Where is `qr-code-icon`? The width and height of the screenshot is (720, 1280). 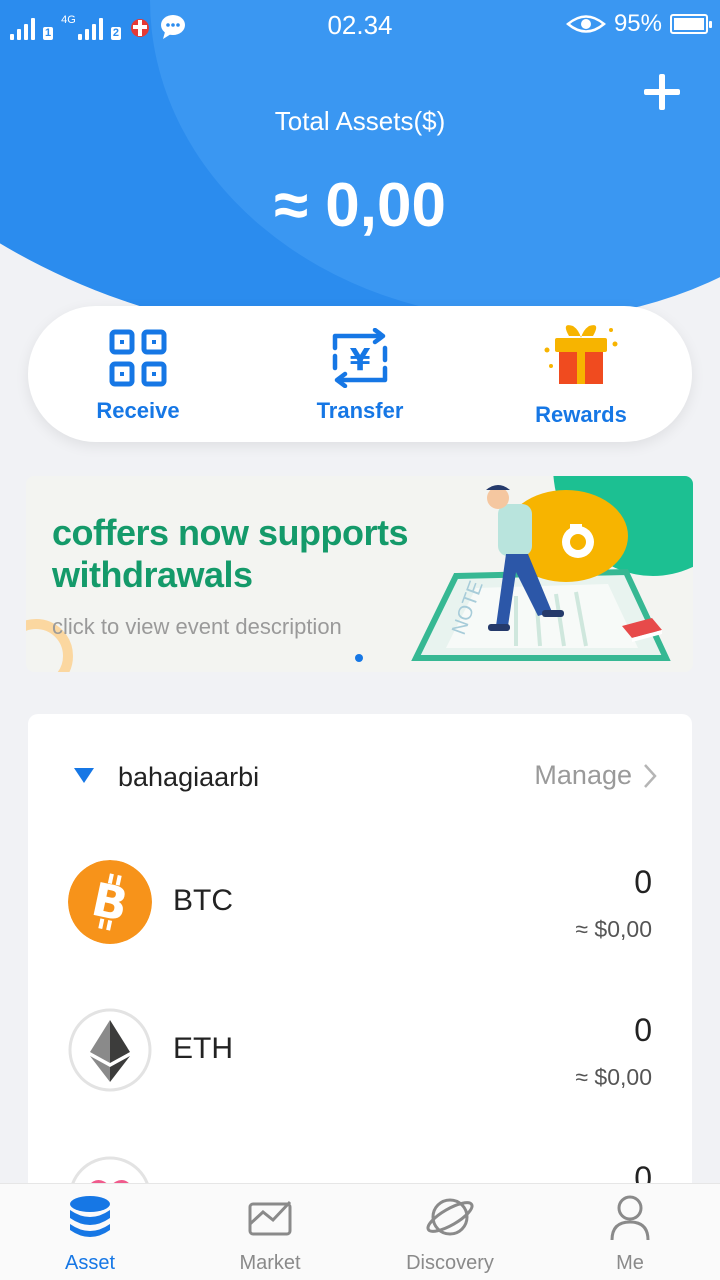 qr-code-icon is located at coordinates (138, 358).